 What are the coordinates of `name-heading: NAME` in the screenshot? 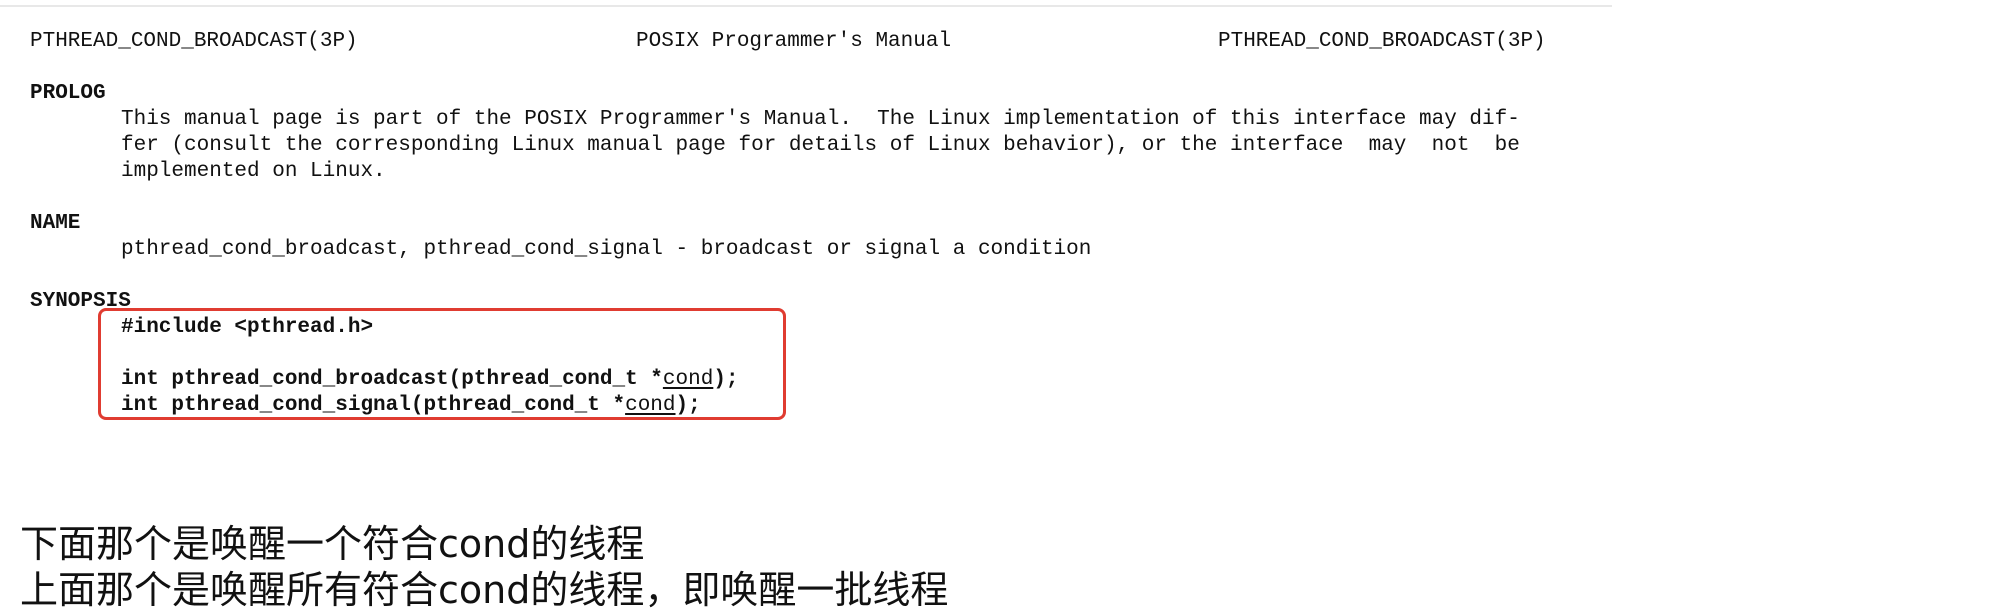 It's located at (55, 223).